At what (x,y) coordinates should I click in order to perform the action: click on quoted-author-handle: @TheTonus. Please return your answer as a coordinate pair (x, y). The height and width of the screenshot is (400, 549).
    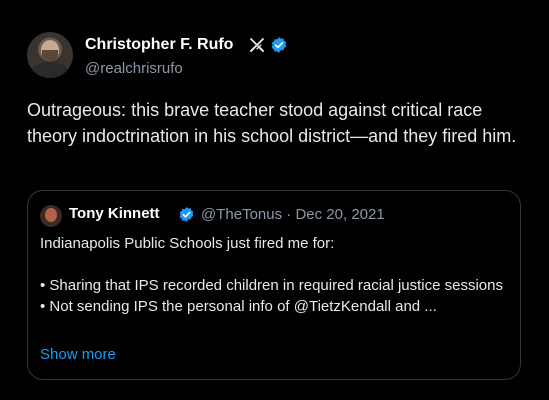
    Looking at the image, I should click on (241, 214).